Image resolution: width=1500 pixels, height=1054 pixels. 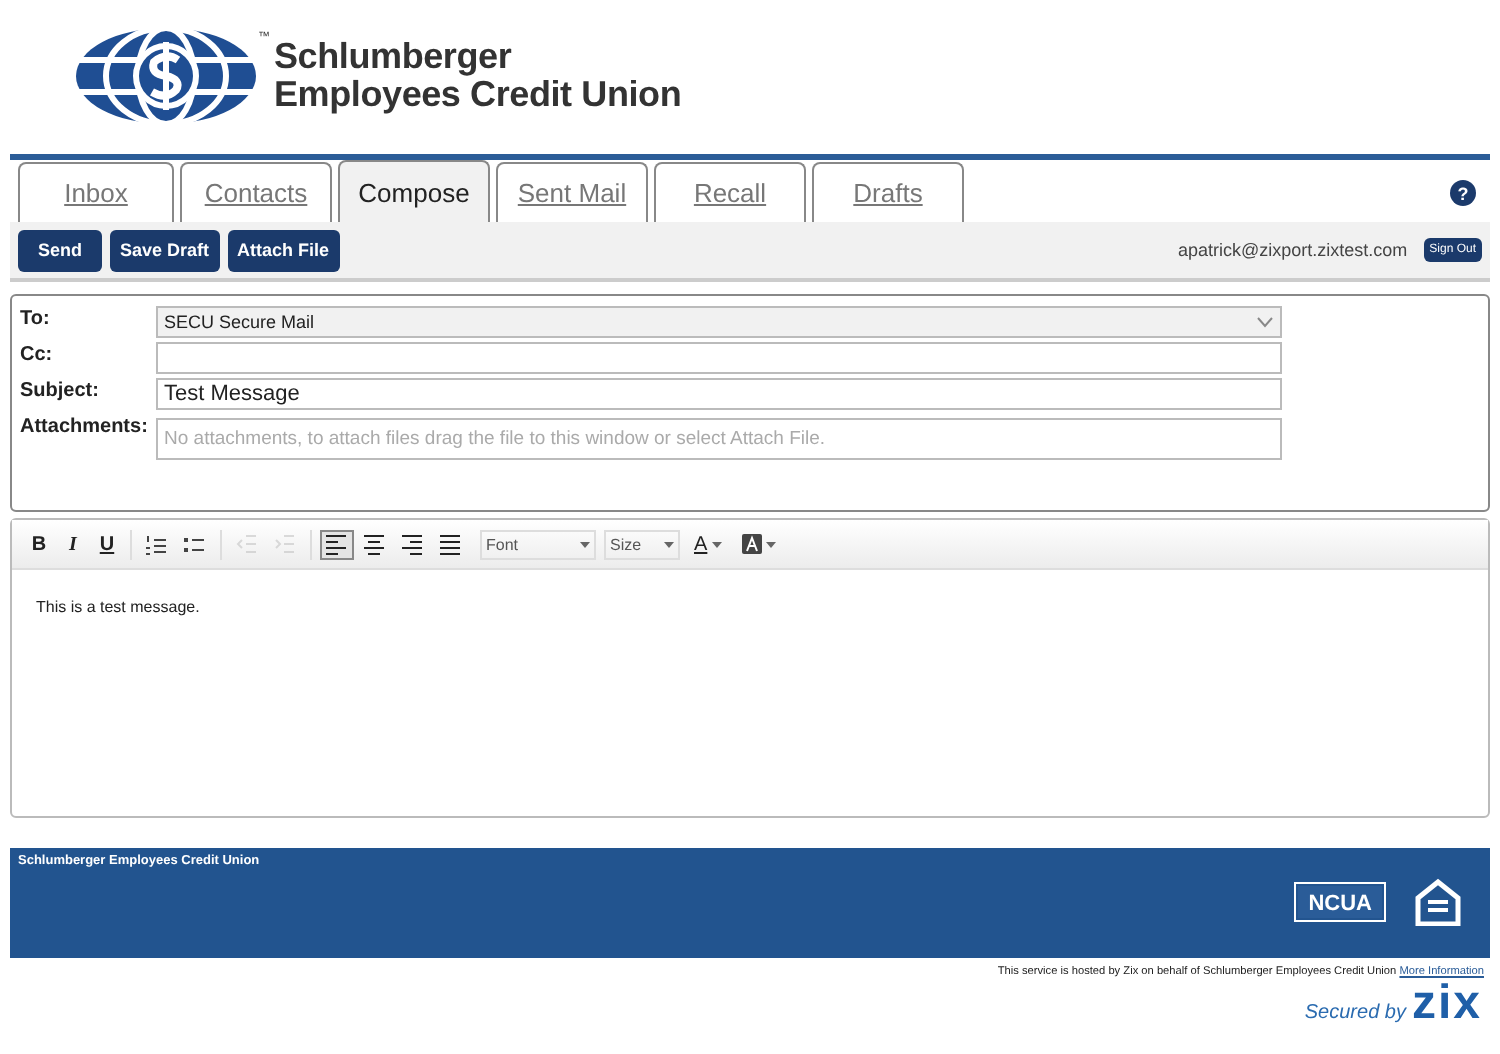 What do you see at coordinates (451, 544) in the screenshot?
I see `justify-icon` at bounding box center [451, 544].